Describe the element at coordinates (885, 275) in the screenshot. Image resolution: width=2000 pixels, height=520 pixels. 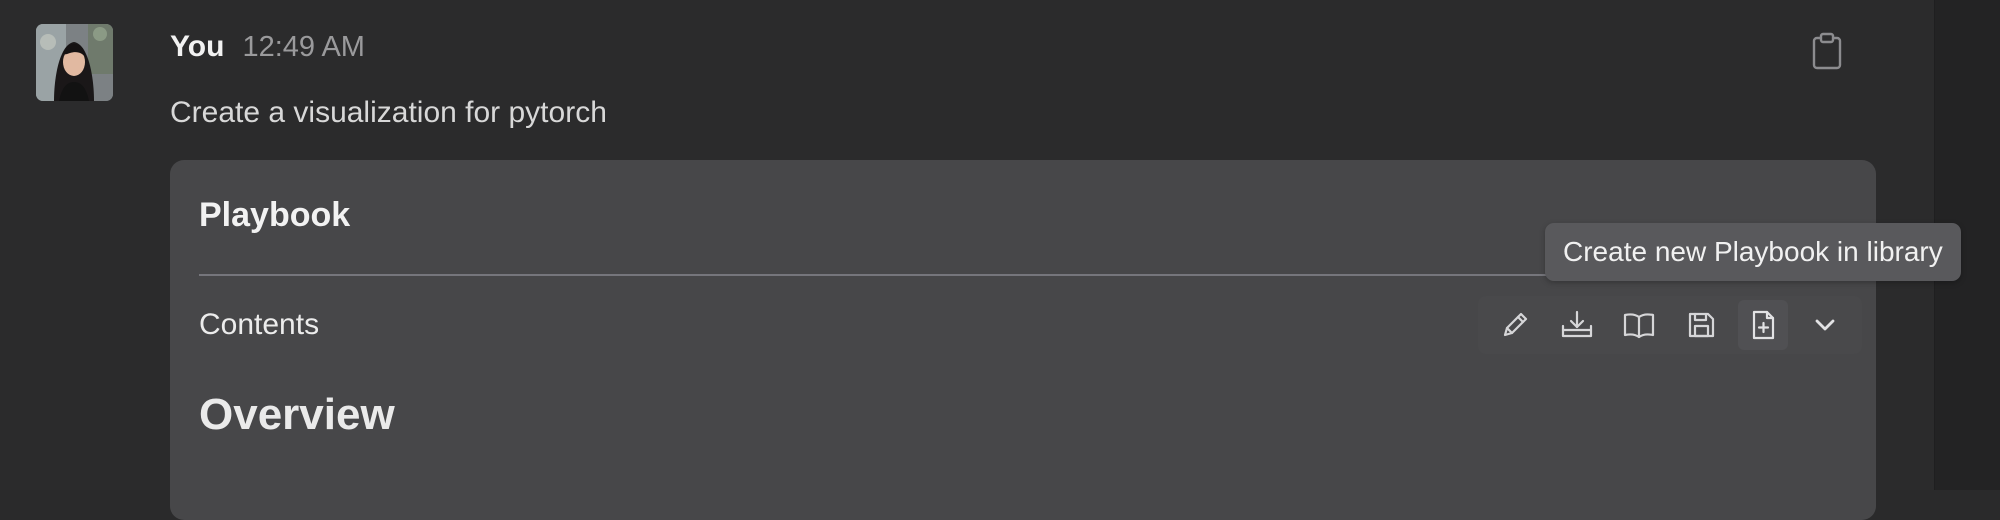
I see `divider` at that location.